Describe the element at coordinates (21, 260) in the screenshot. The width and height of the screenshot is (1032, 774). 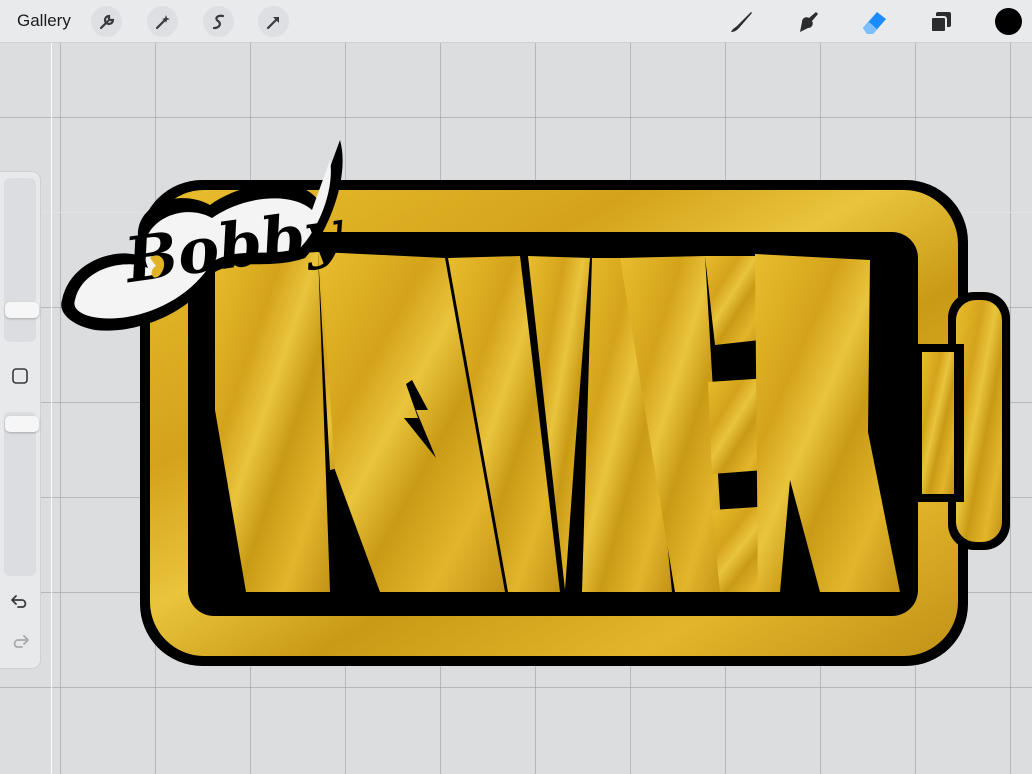
I see `brush-size-slider` at that location.